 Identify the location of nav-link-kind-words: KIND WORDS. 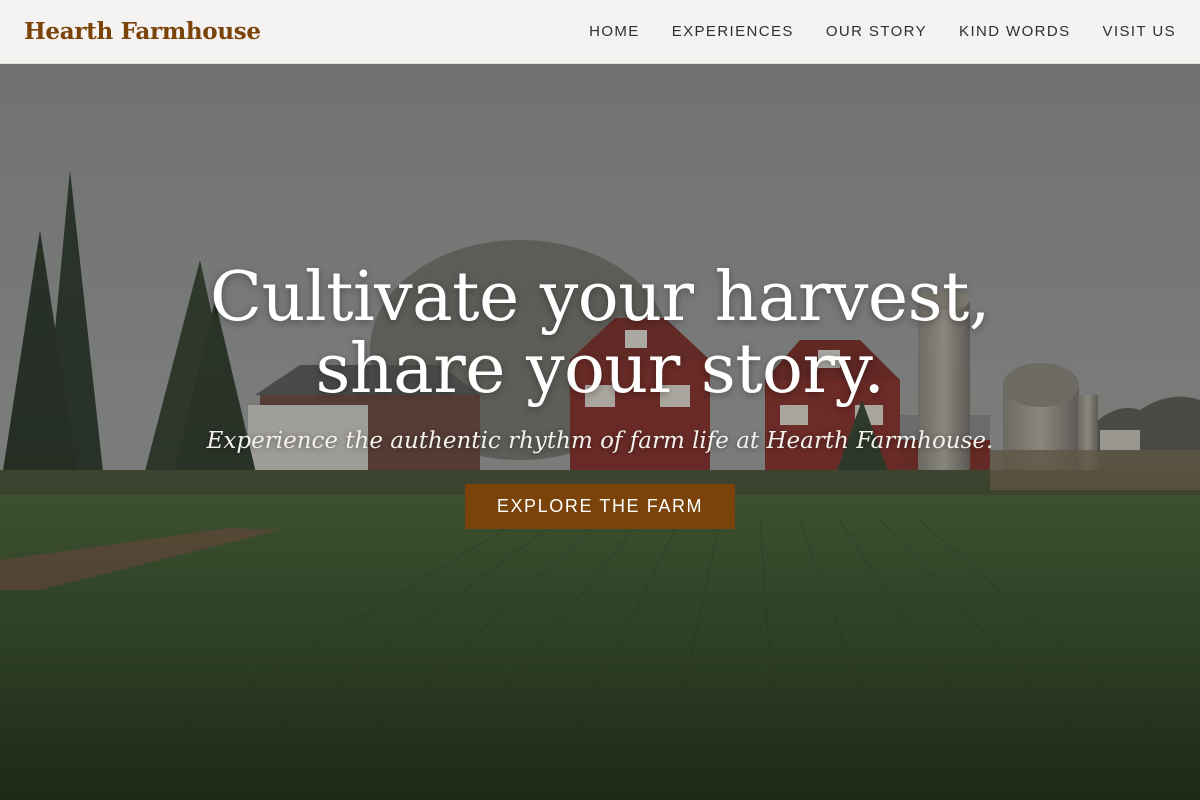
(1015, 31).